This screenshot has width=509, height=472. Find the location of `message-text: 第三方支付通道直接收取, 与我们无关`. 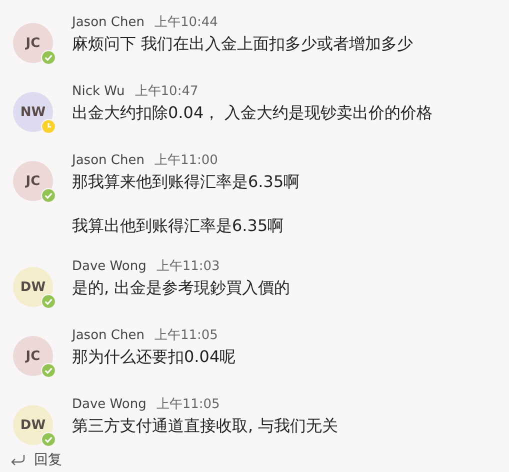

message-text: 第三方支付通道直接收取, 与我们无关 is located at coordinates (205, 426).